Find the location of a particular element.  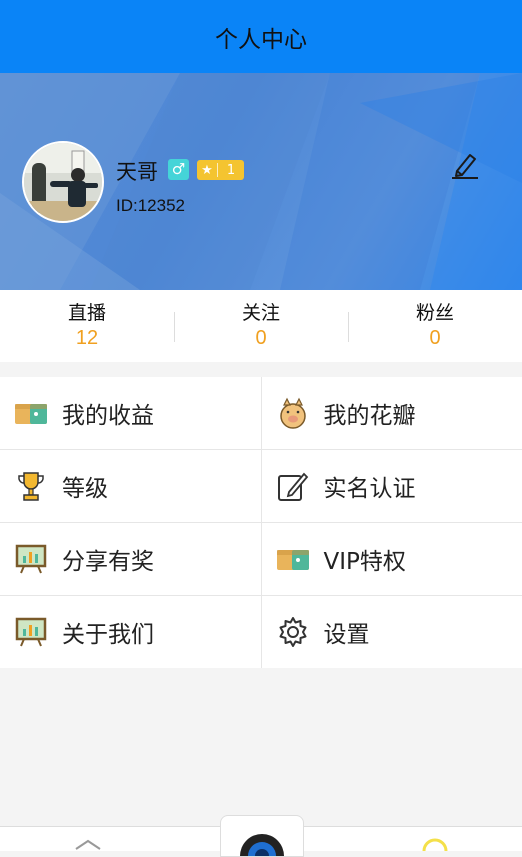

page-title: 个人中心 is located at coordinates (261, 37).